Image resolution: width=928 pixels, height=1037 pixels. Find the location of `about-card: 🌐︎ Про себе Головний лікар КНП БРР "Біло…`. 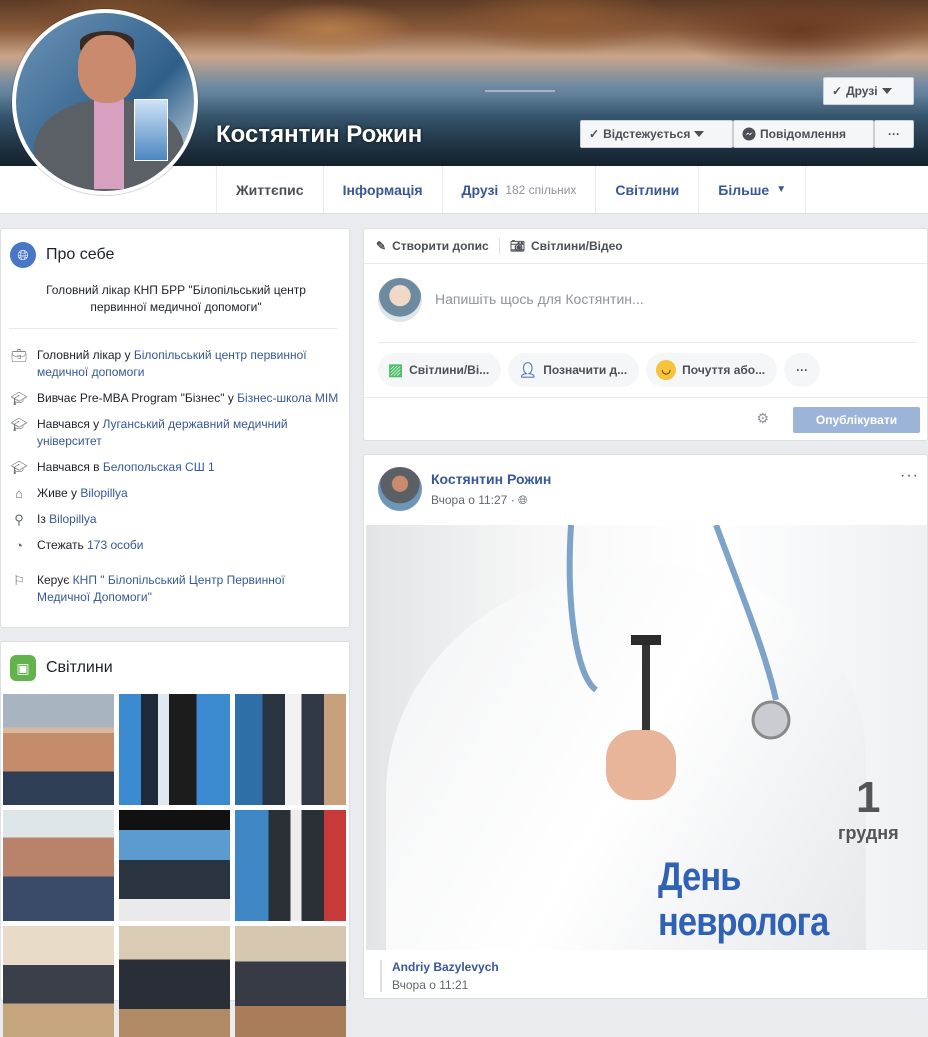

about-card: 🌐︎ Про себе Головний лікар КНП БРР "Біло… is located at coordinates (175, 428).